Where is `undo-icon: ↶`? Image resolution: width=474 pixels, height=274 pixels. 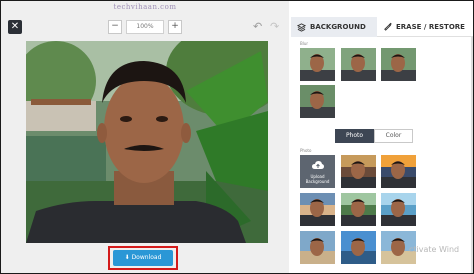 undo-icon: ↶ is located at coordinates (257, 27).